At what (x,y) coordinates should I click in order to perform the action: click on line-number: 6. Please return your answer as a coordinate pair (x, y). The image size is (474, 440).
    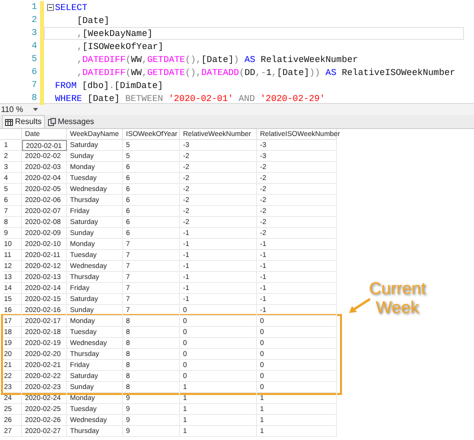
    Looking at the image, I should click on (34, 72).